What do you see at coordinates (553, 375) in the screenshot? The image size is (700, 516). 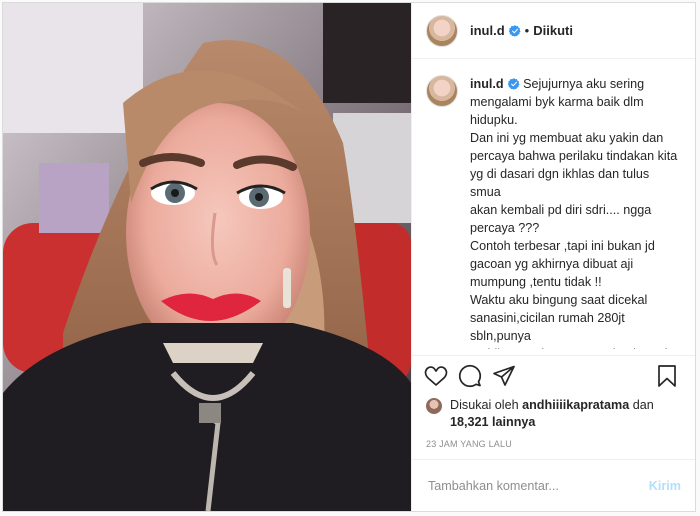 I see `action-bar` at bounding box center [553, 375].